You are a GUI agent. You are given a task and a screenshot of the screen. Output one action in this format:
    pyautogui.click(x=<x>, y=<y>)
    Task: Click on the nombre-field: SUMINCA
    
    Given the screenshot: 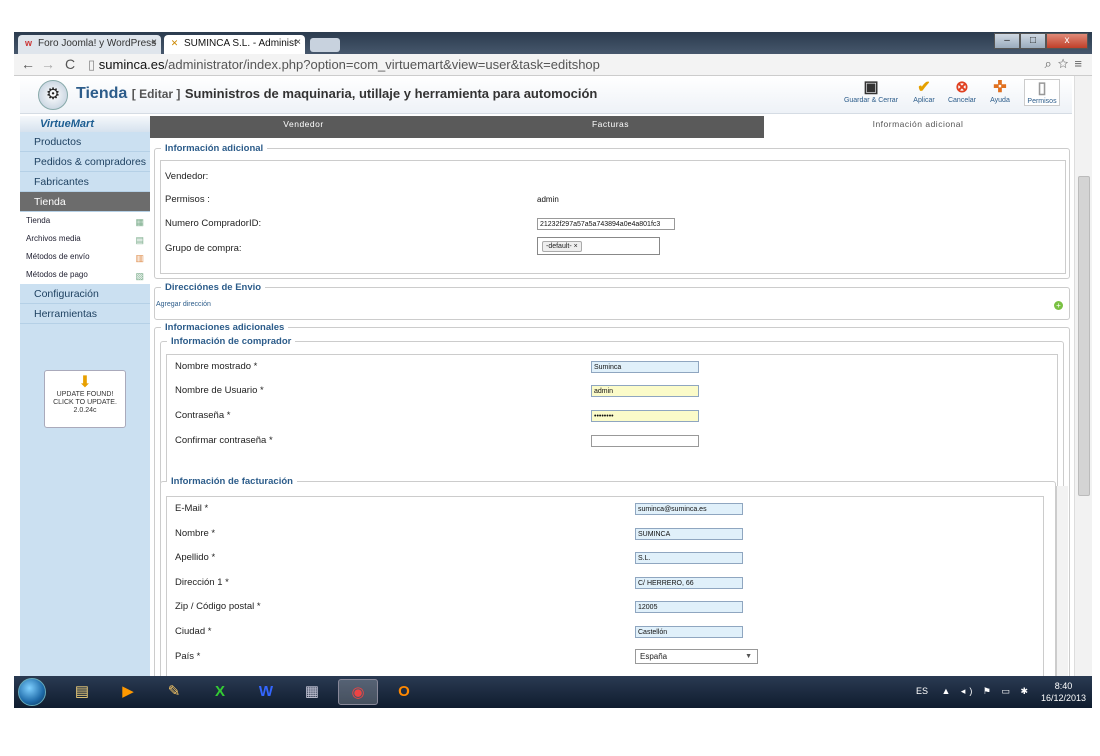 What is the action you would take?
    pyautogui.click(x=689, y=534)
    